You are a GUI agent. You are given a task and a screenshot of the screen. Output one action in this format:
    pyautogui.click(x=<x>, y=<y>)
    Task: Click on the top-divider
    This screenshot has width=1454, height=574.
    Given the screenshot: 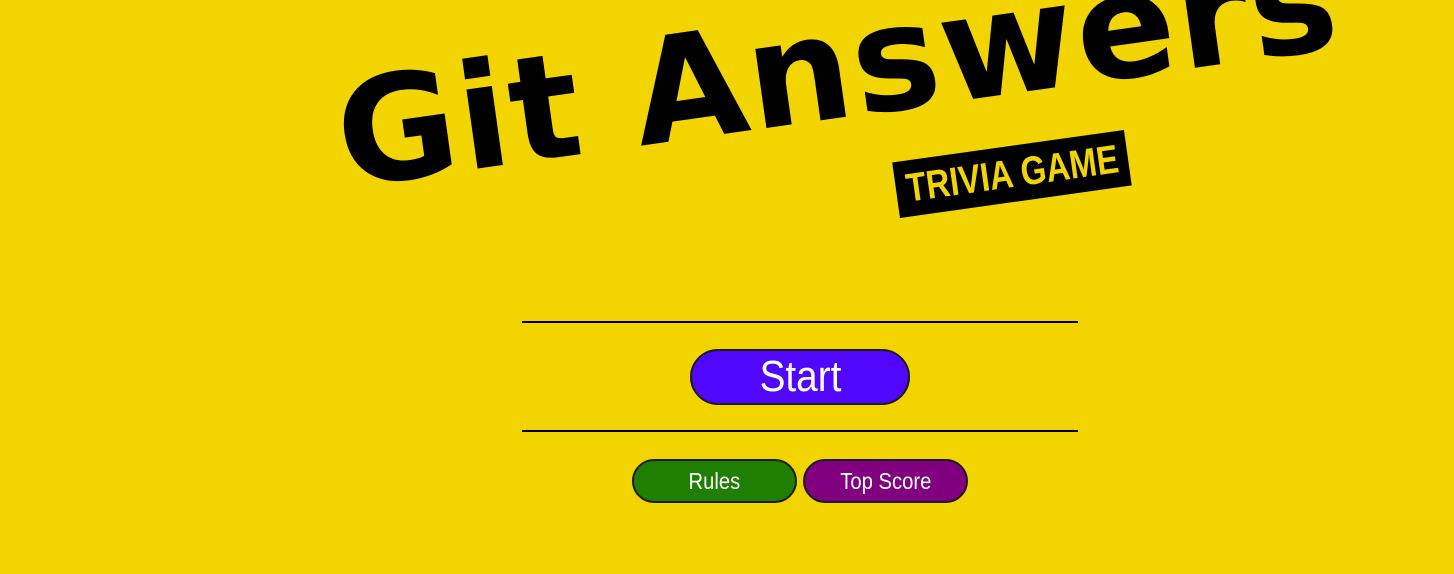 What is the action you would take?
    pyautogui.click(x=800, y=322)
    